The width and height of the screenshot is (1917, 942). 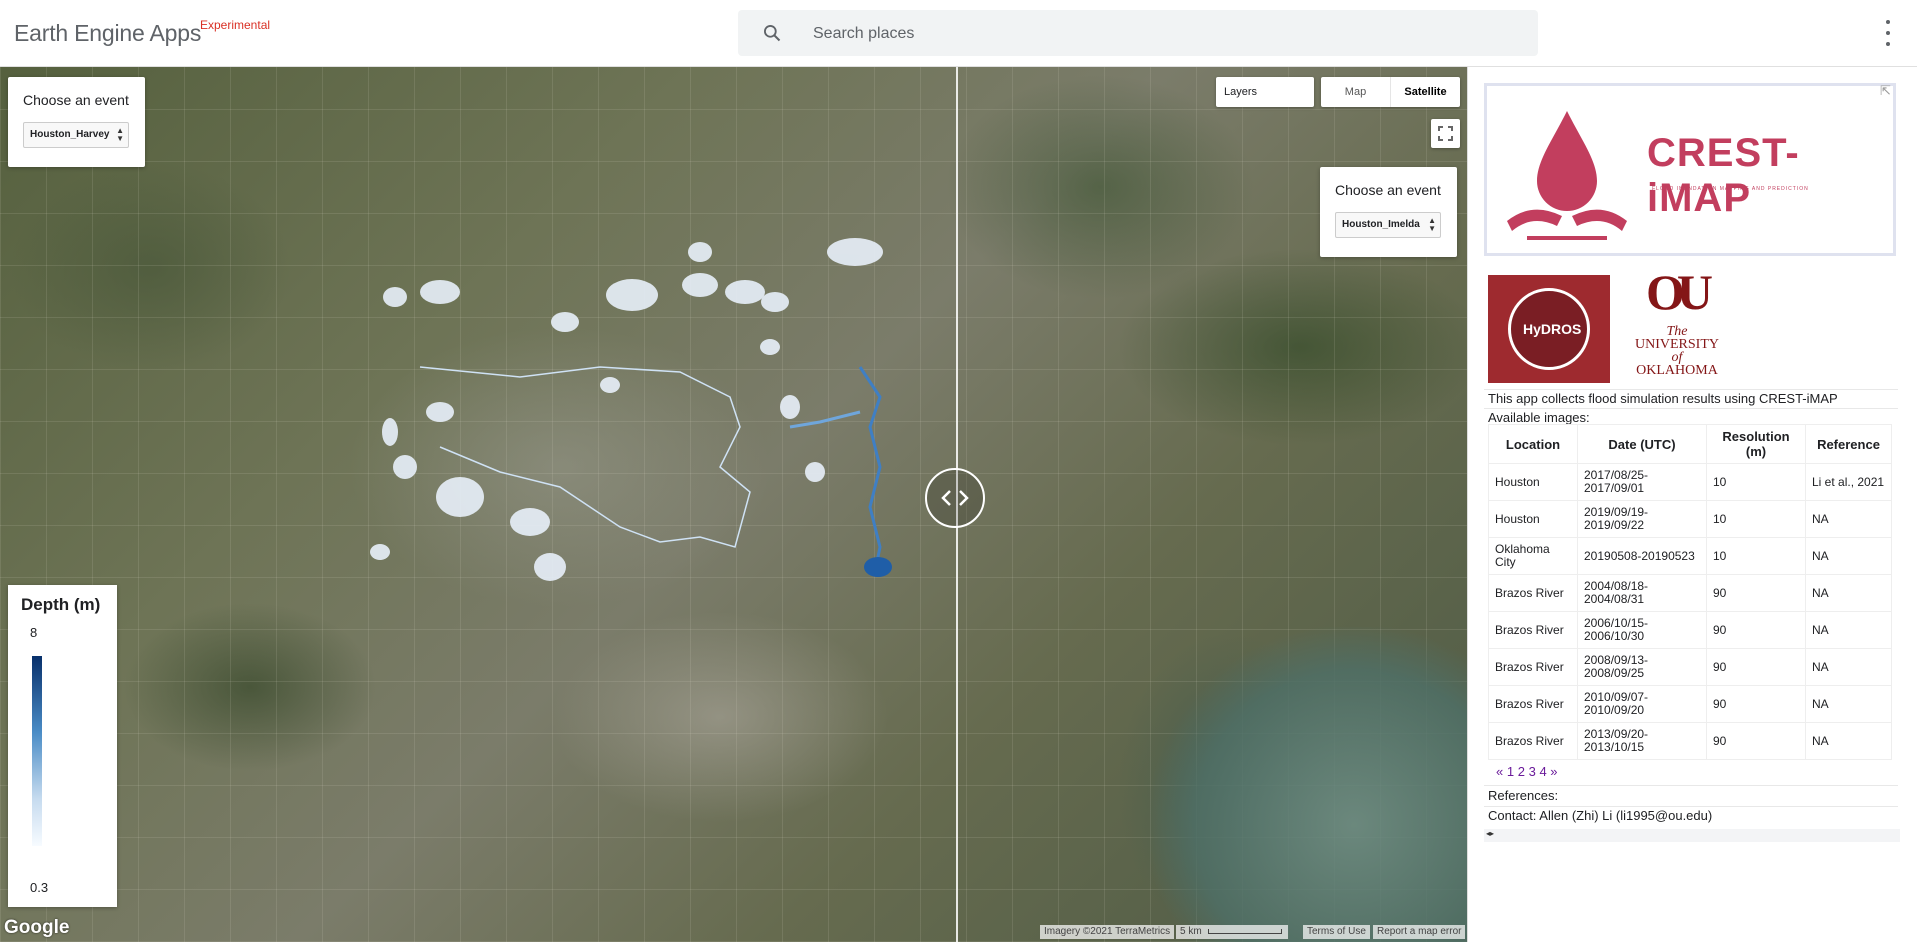 I want to click on cell-date: 2017/08/25-2017/09/01, so click(x=1642, y=482).